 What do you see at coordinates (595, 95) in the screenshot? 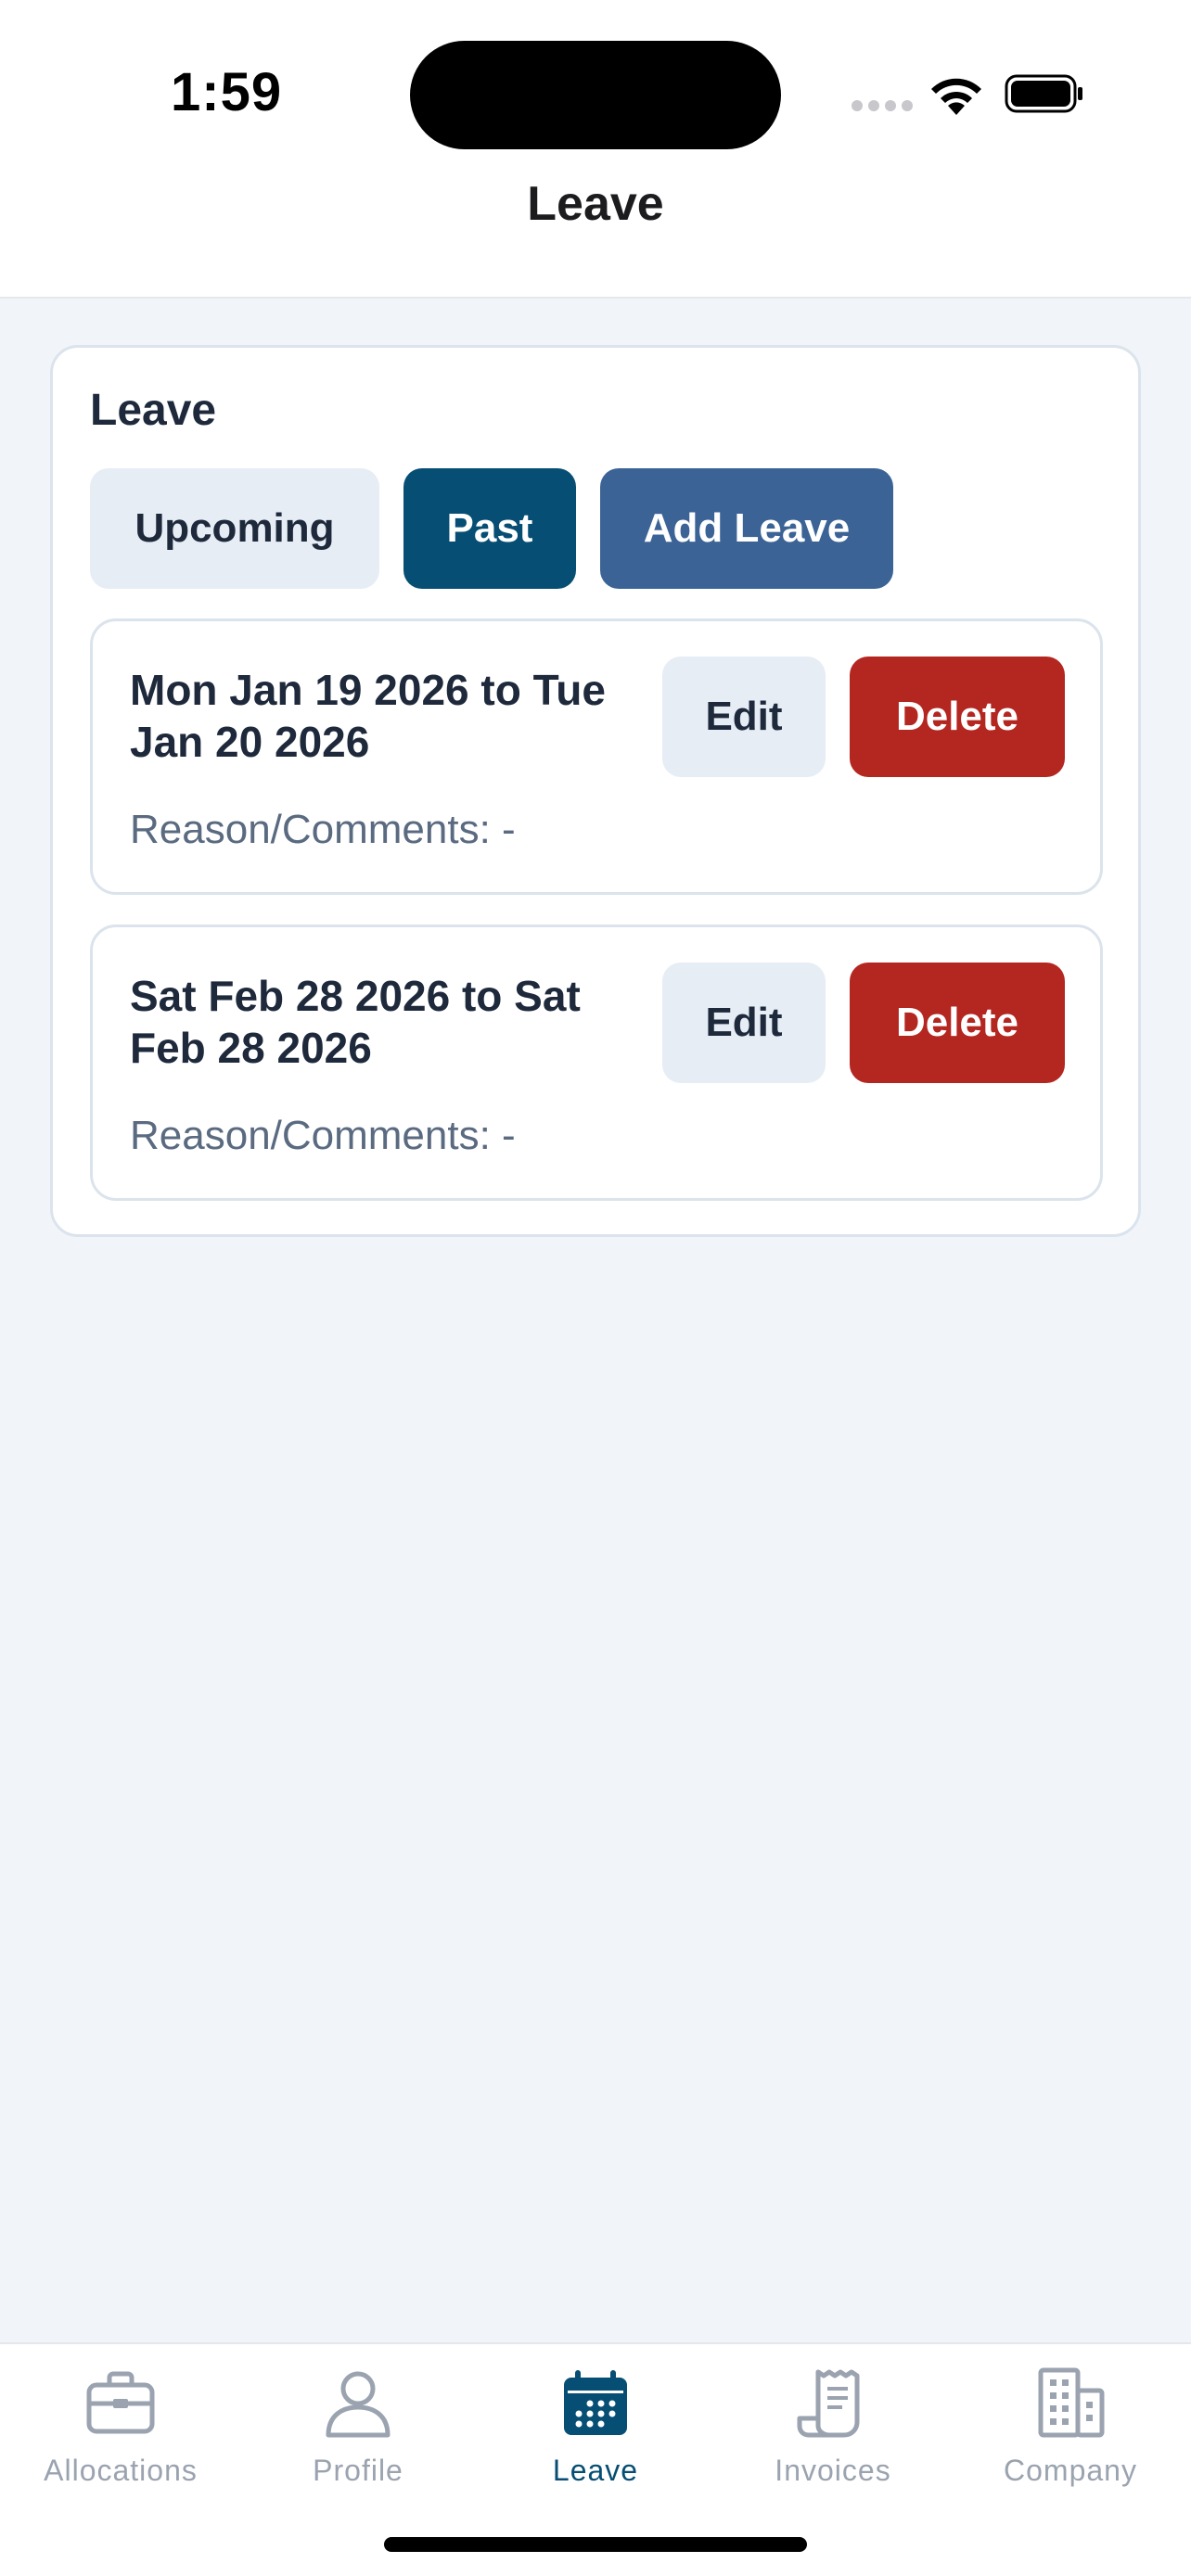
I see `dynamic-island` at bounding box center [595, 95].